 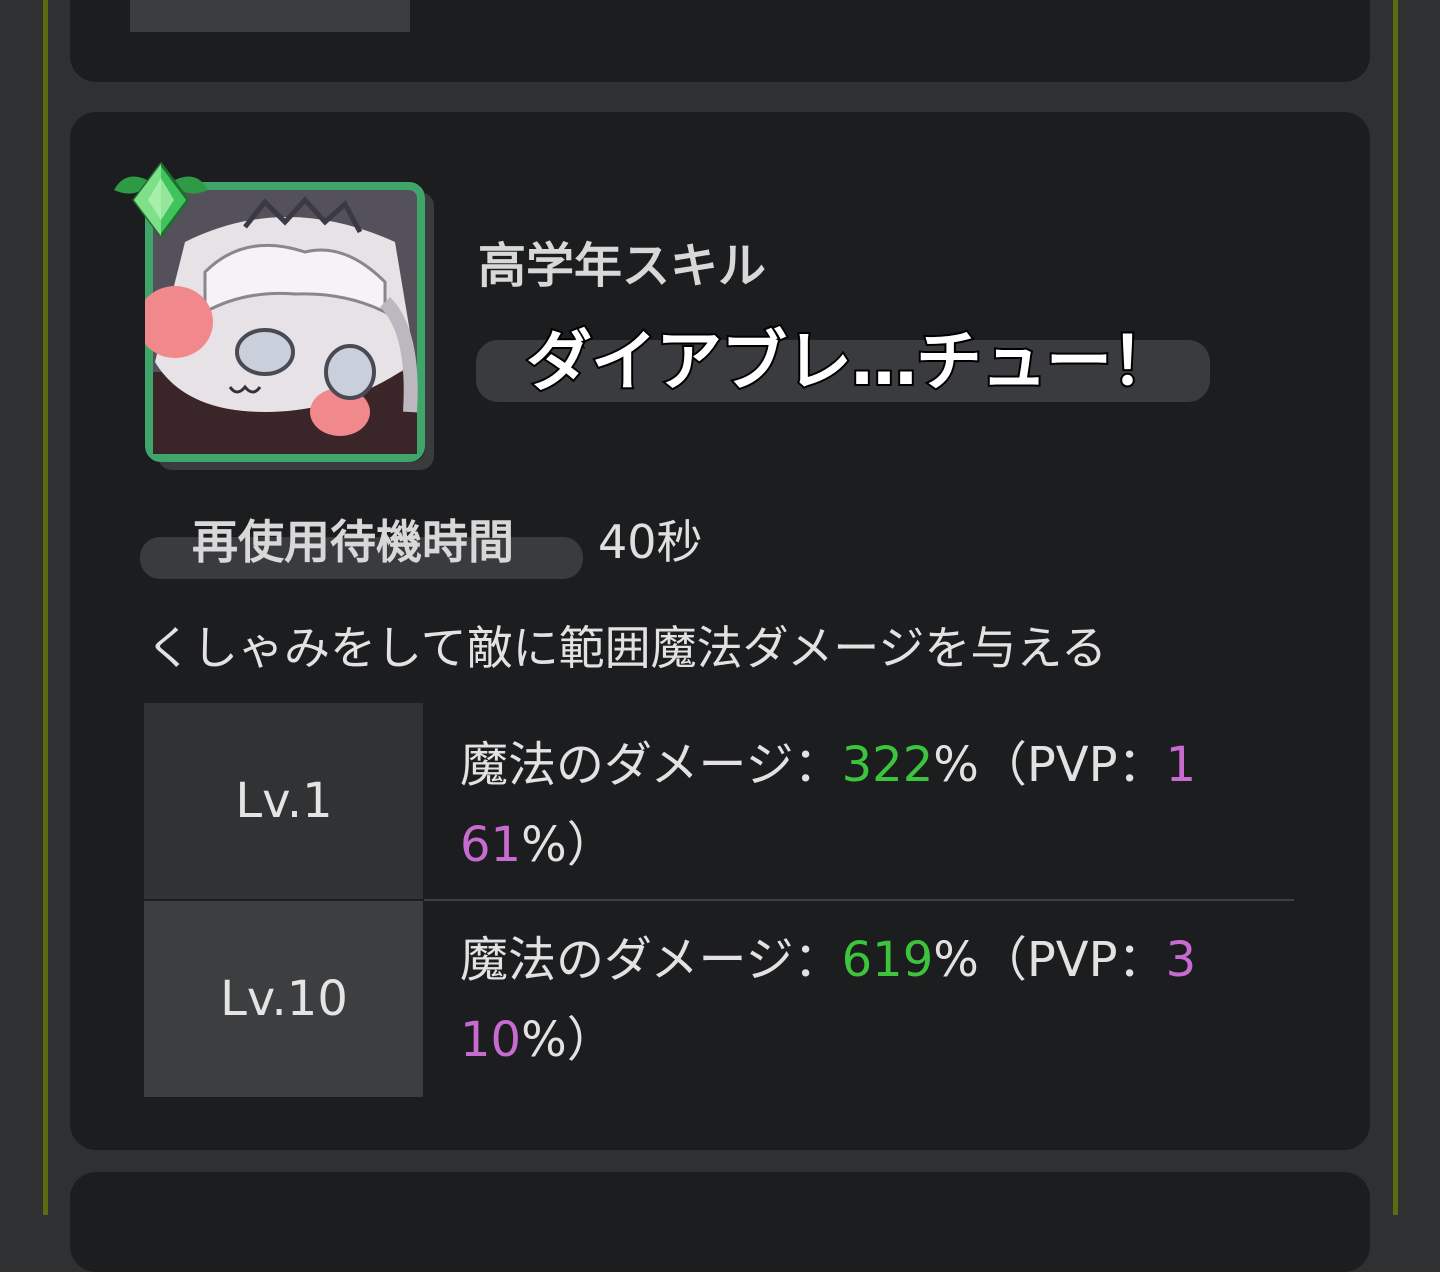 I want to click on damage-value: 322, so click(x=887, y=765).